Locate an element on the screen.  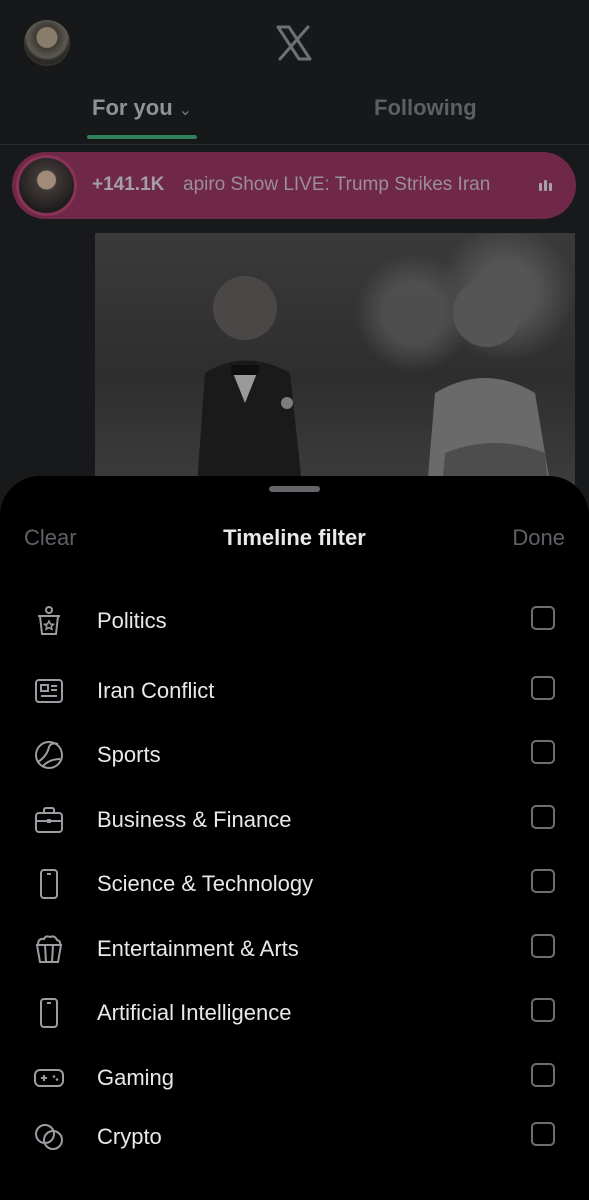
tab-for-you: For you ⌄ is located at coordinates (142, 108).